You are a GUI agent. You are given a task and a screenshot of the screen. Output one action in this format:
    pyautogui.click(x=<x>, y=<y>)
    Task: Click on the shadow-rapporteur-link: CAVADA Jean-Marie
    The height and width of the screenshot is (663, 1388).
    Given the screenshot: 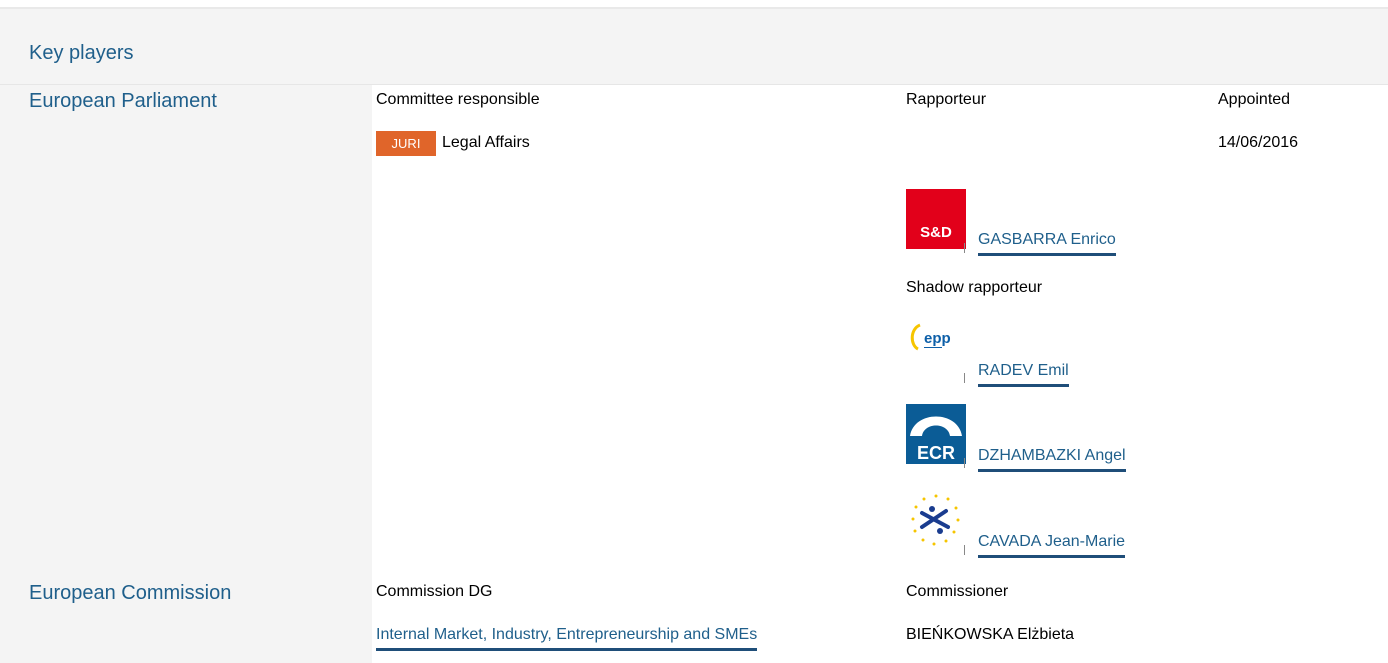 What is the action you would take?
    pyautogui.click(x=1052, y=545)
    